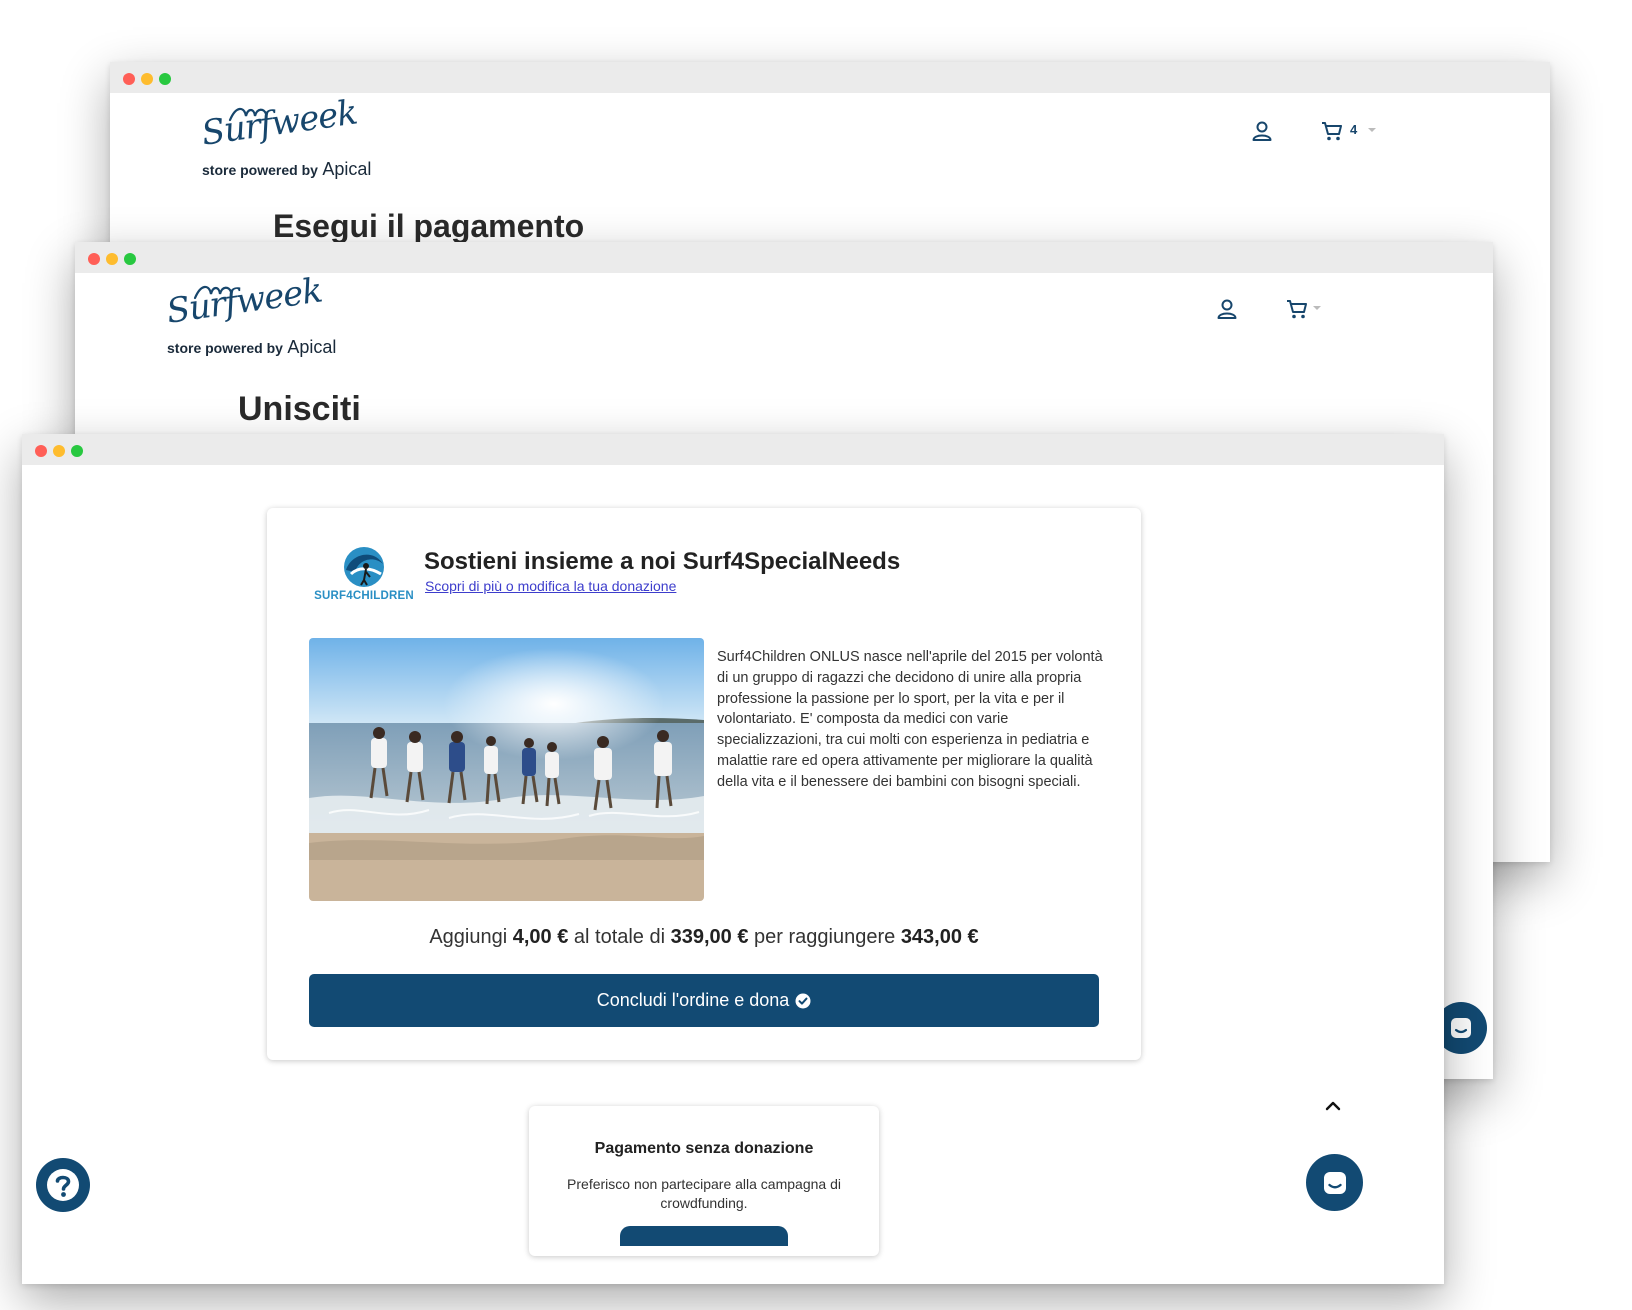 This screenshot has width=1632, height=1310. I want to click on chevron-up-icon, so click(1333, 1106).